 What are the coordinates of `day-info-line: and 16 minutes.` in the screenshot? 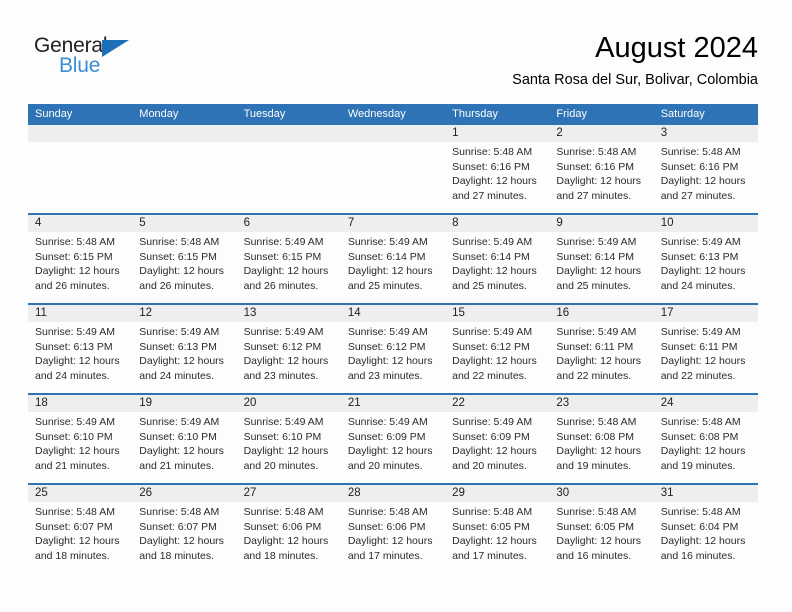 It's located at (594, 555).